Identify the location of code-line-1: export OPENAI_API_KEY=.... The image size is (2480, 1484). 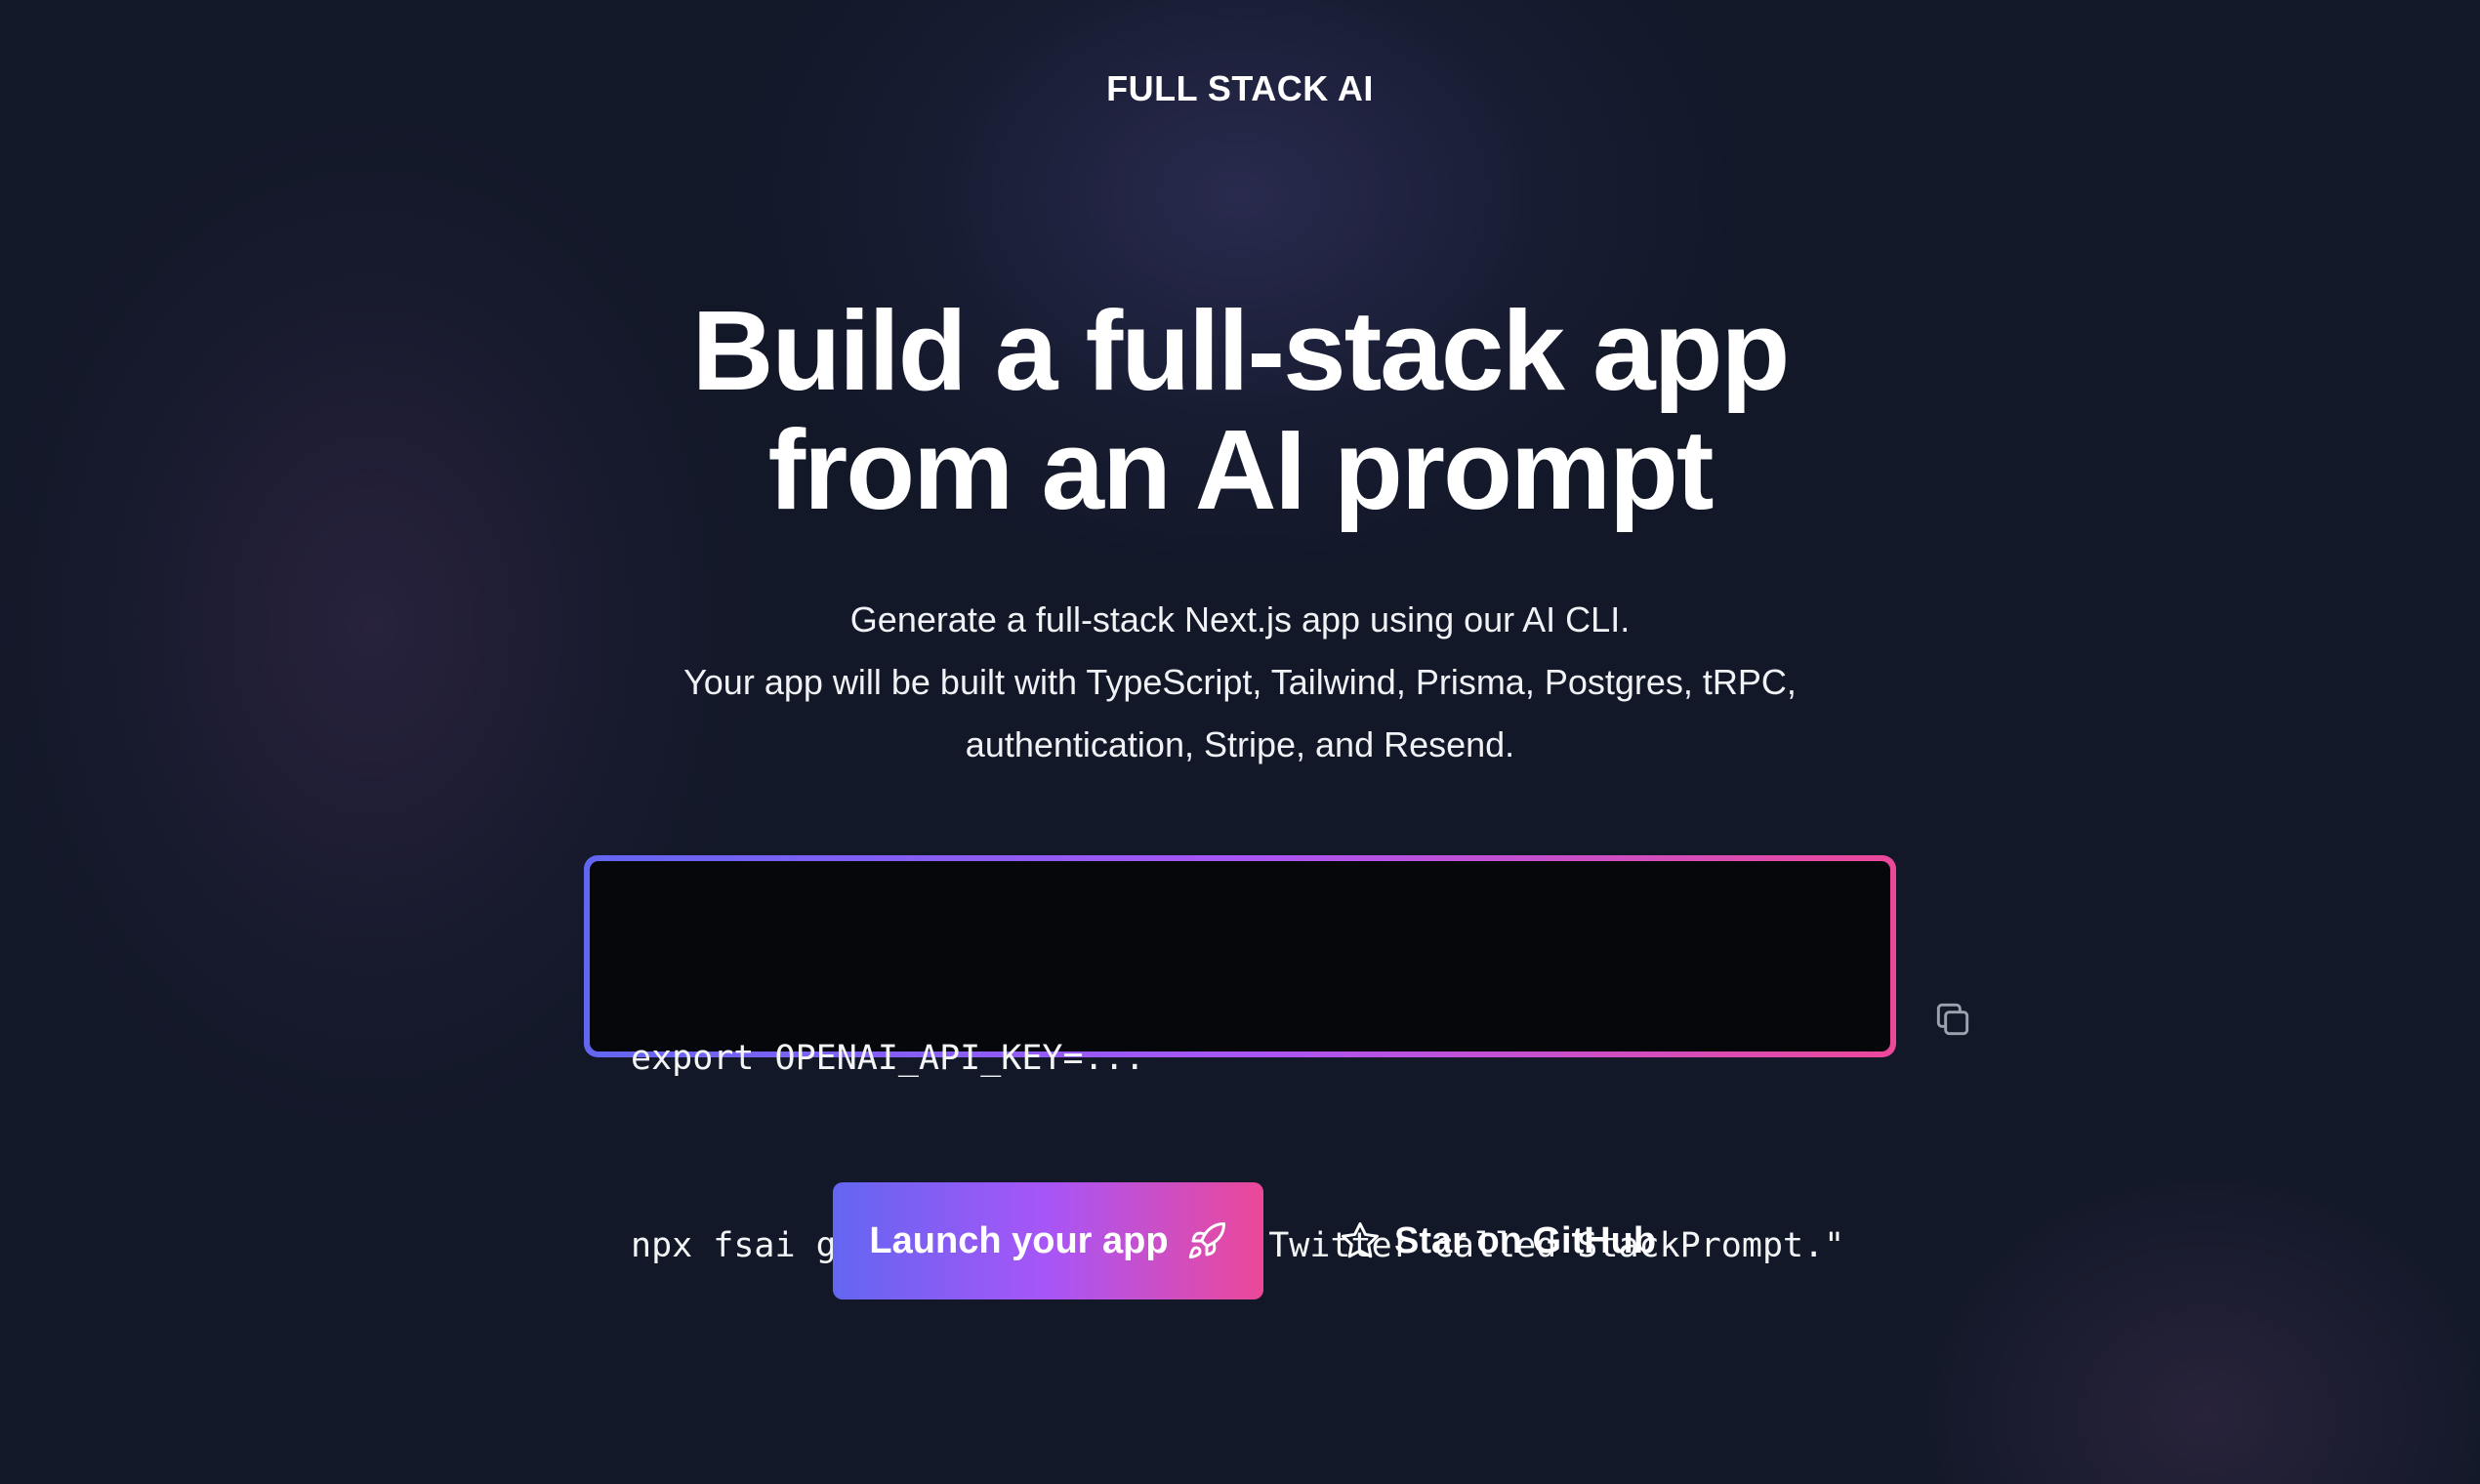
(888, 1058).